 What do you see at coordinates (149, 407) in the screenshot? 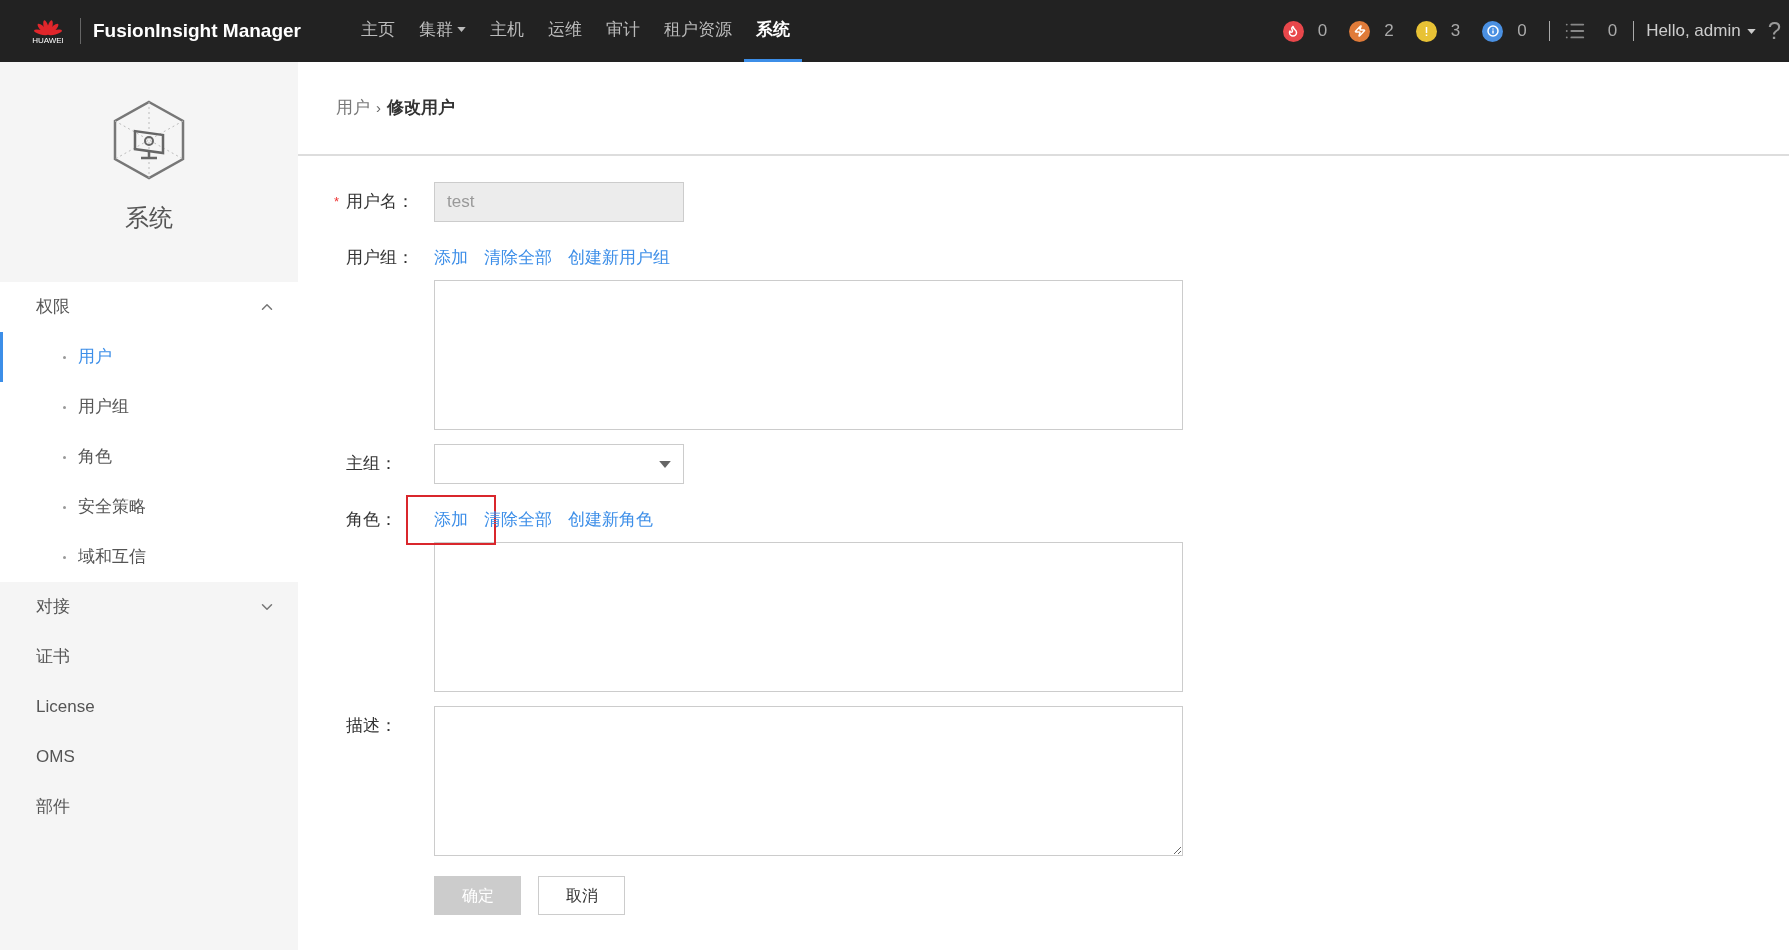
I see `sidebar-item: 用户组` at bounding box center [149, 407].